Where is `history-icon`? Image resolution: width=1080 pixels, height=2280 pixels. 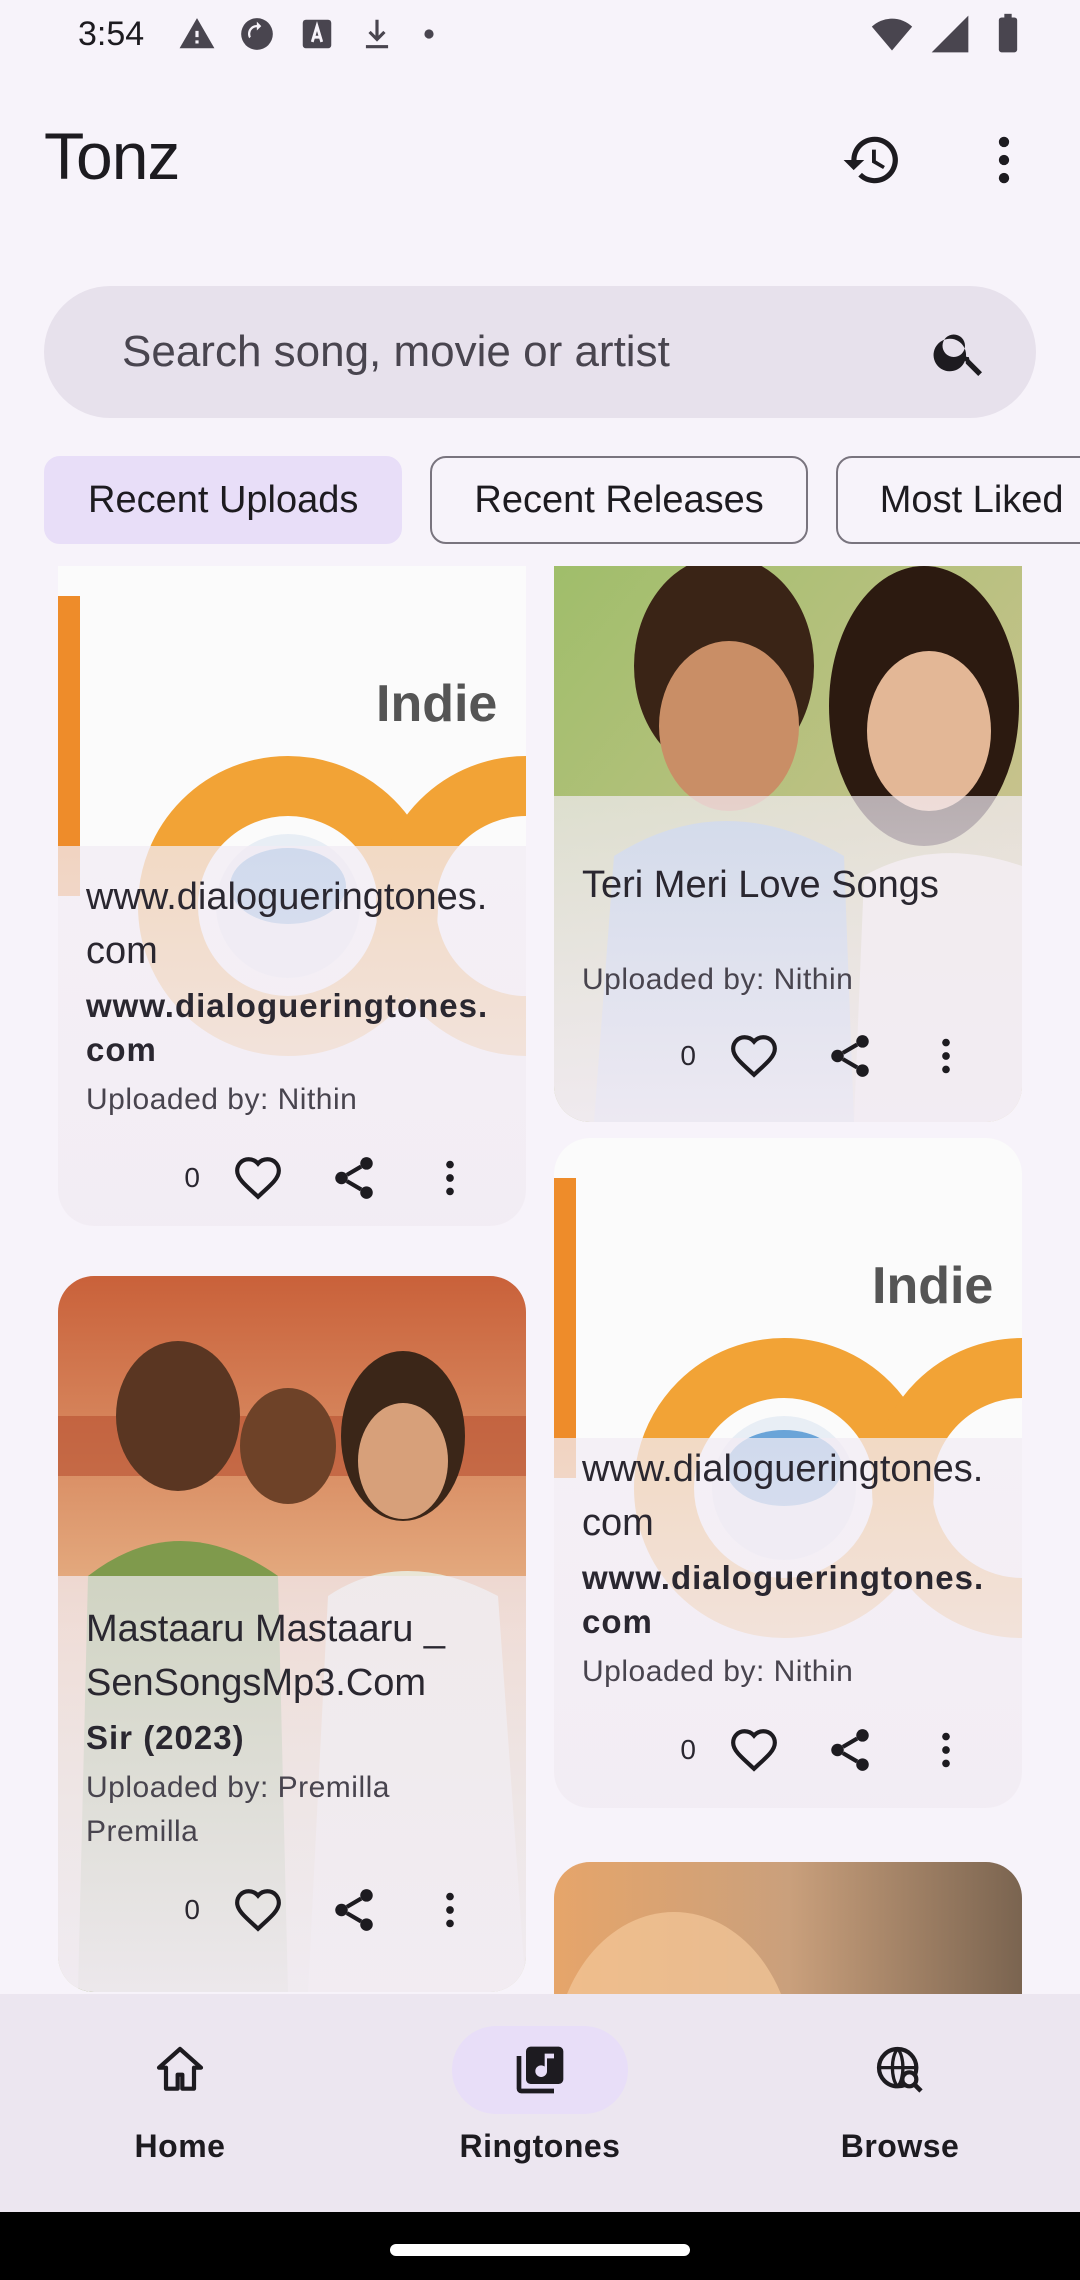 history-icon is located at coordinates (870, 160).